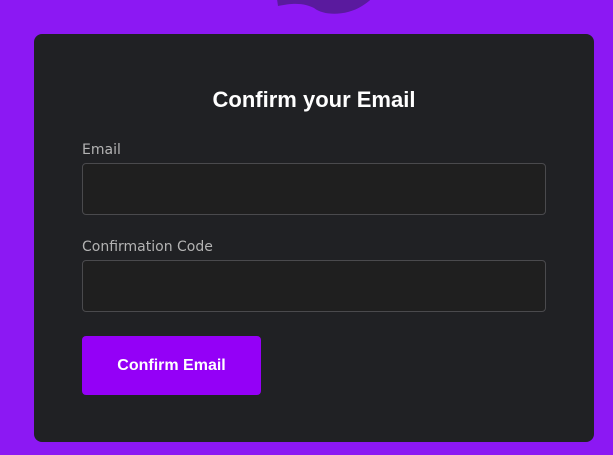  Describe the element at coordinates (171, 365) in the screenshot. I see `confirm-email-button: Confirm Email` at that location.